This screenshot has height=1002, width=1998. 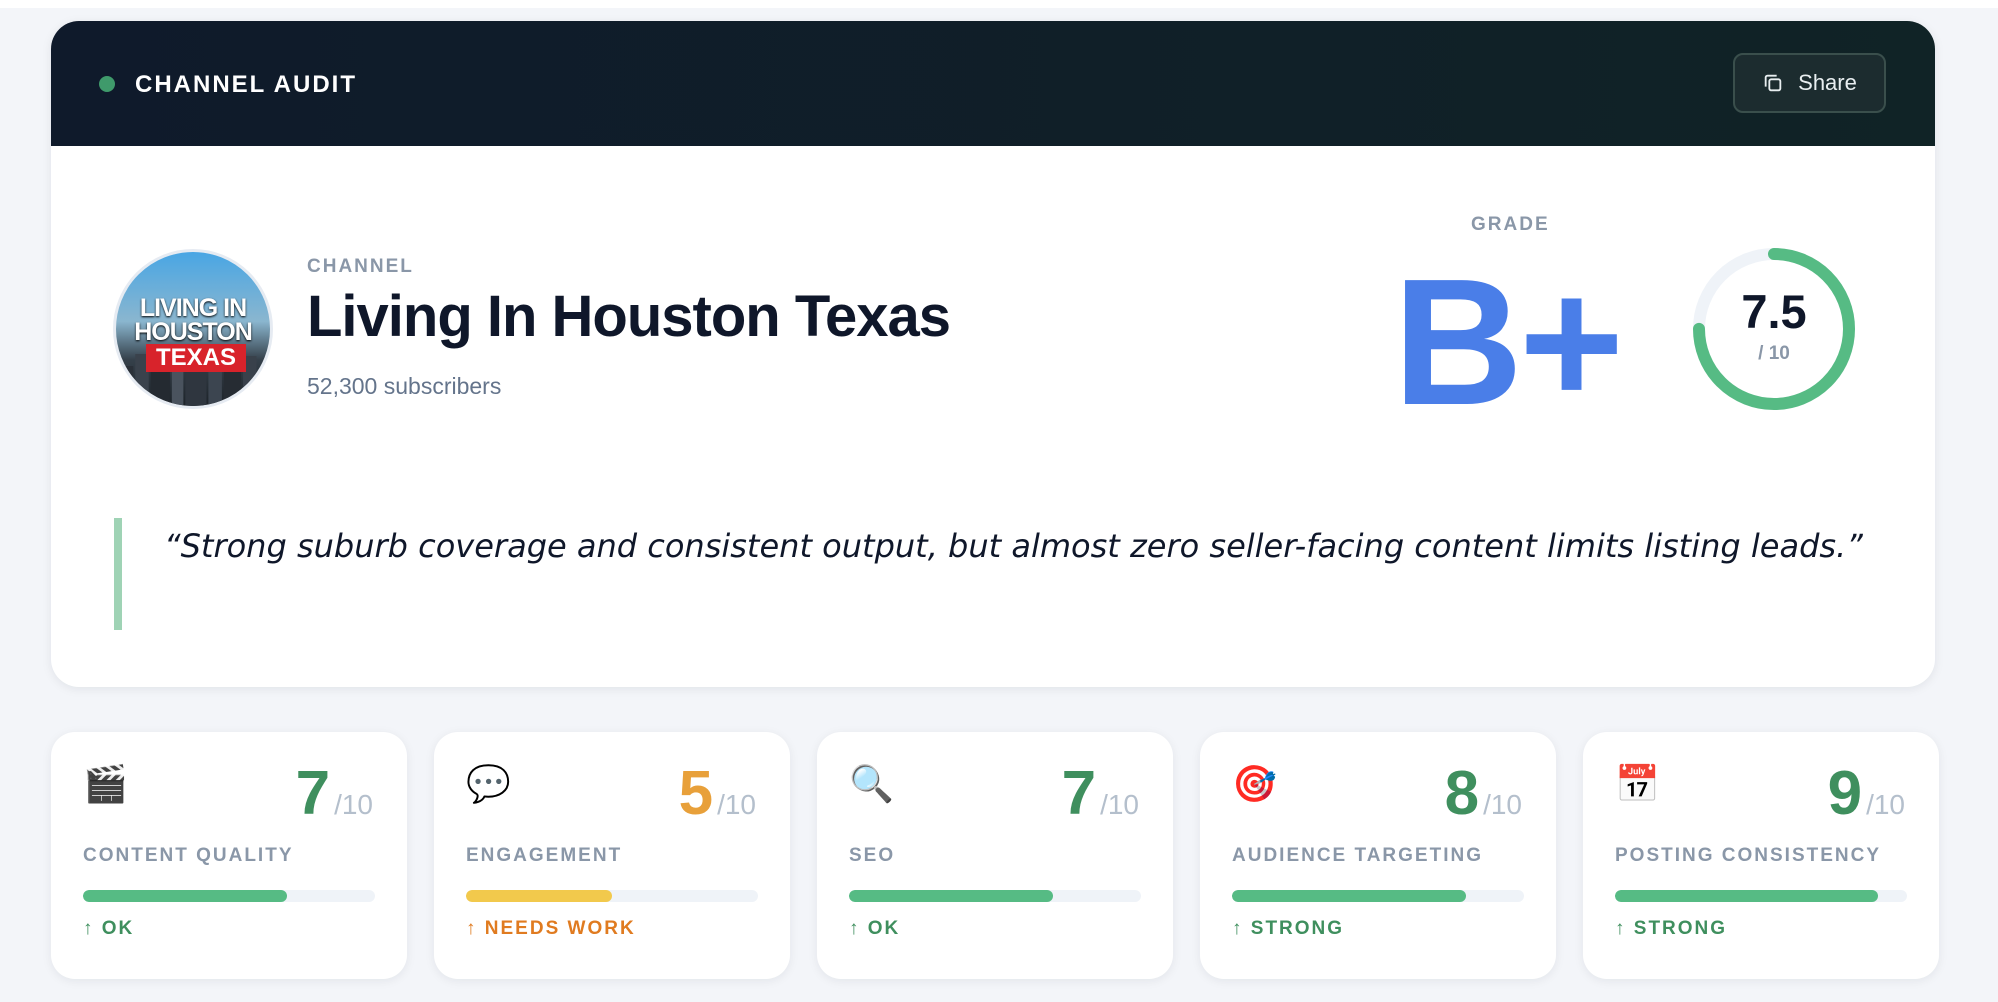 I want to click on copy-icon, so click(x=1773, y=83).